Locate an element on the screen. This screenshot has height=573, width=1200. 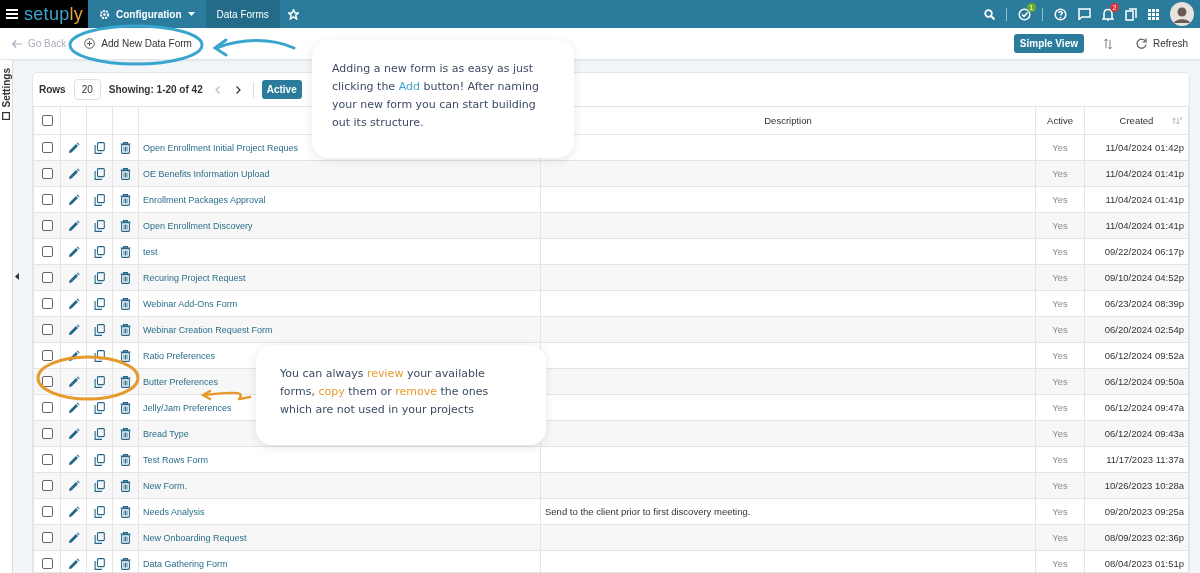
form-name-link: Needs Analysis is located at coordinates (174, 512).